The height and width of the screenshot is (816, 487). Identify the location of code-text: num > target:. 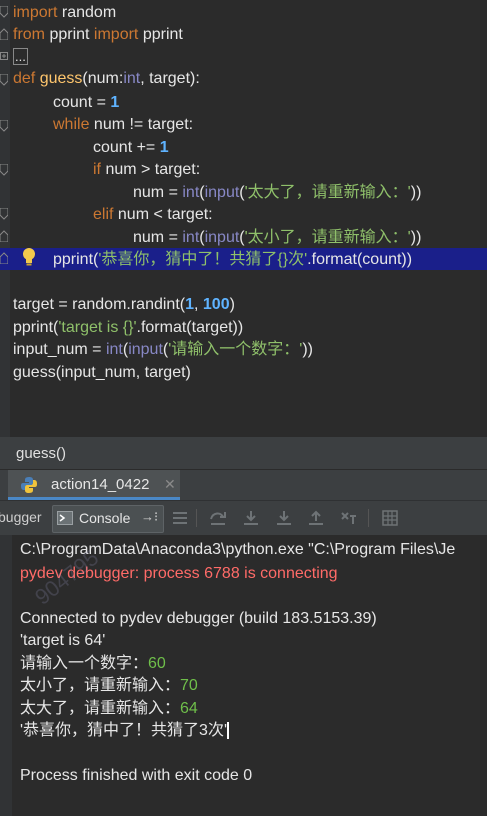
(151, 169).